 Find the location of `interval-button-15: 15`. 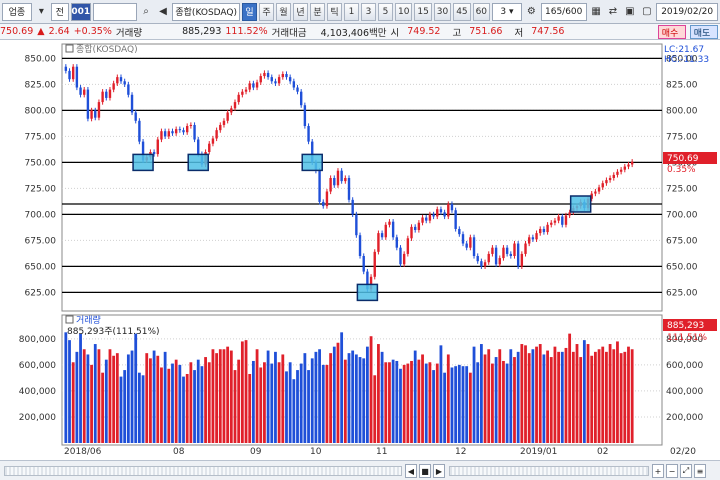

interval-button-15: 15 is located at coordinates (423, 11).